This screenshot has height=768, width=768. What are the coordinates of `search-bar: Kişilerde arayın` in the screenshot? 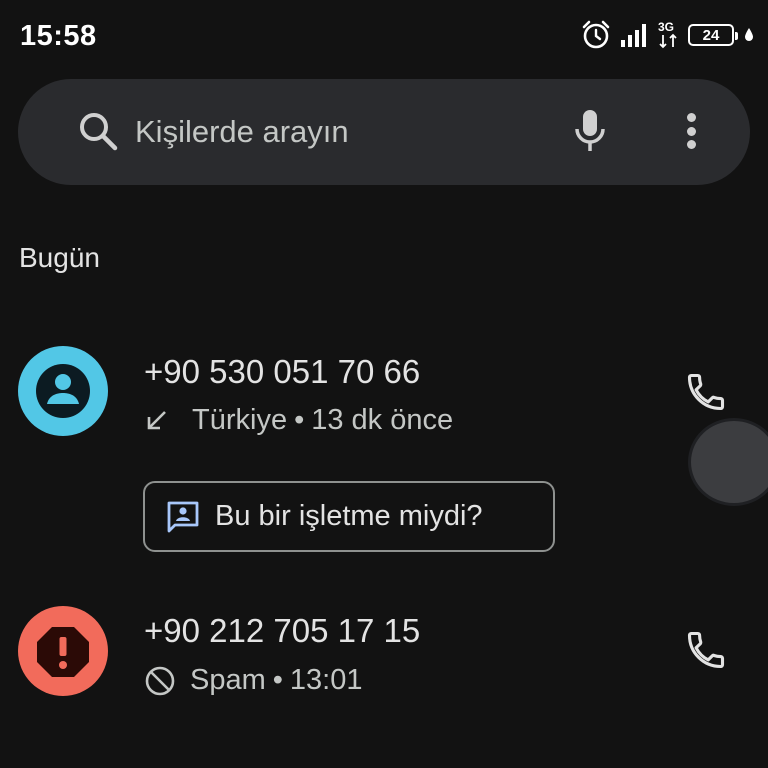 It's located at (384, 132).